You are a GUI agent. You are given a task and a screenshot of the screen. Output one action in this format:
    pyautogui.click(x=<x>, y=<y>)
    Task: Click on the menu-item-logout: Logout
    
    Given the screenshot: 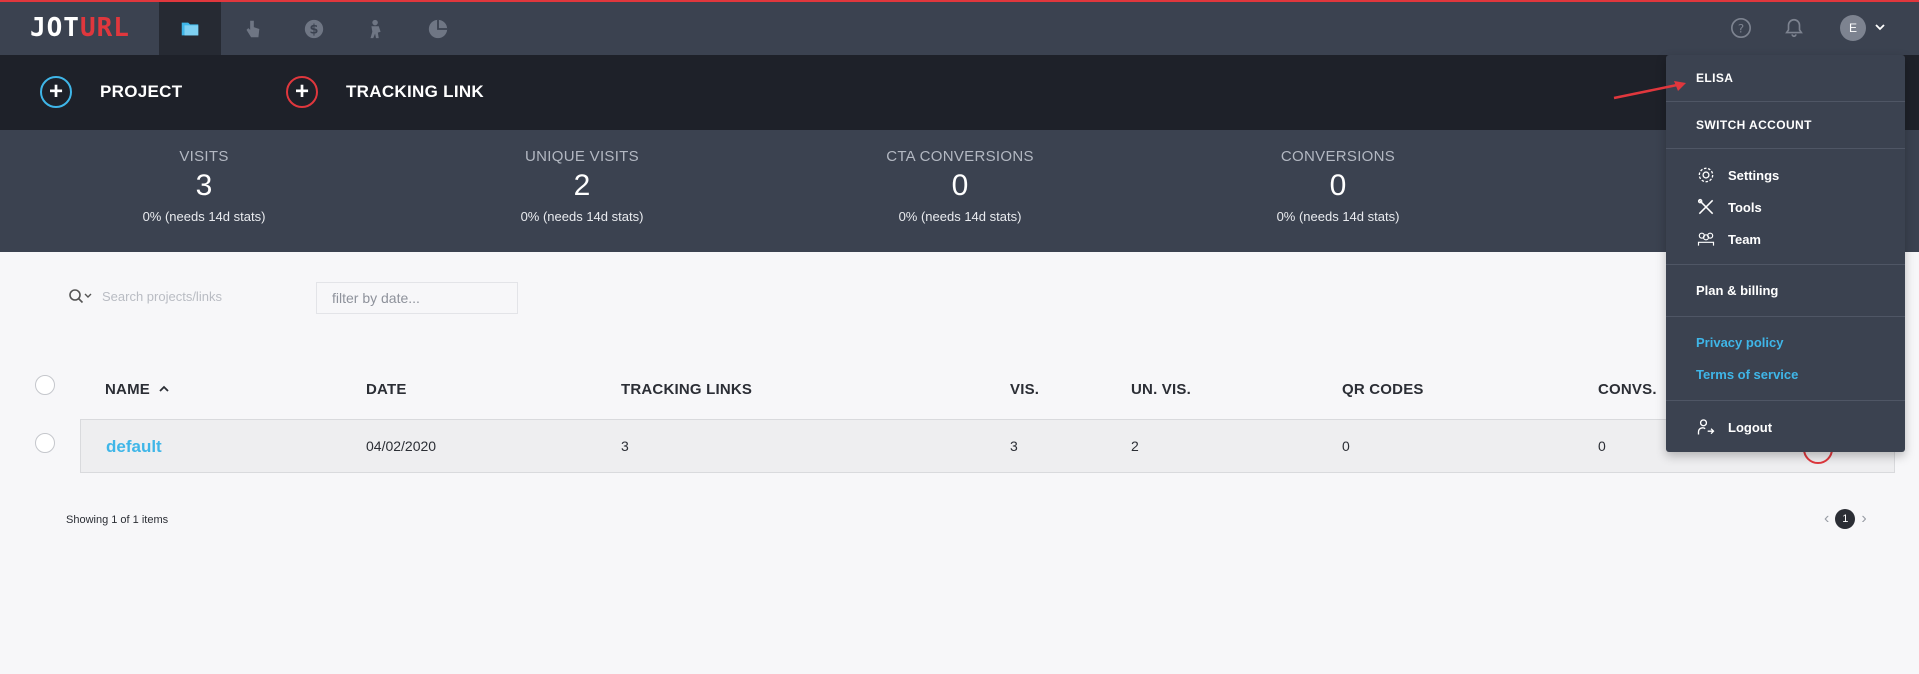 What is the action you would take?
    pyautogui.click(x=1734, y=427)
    